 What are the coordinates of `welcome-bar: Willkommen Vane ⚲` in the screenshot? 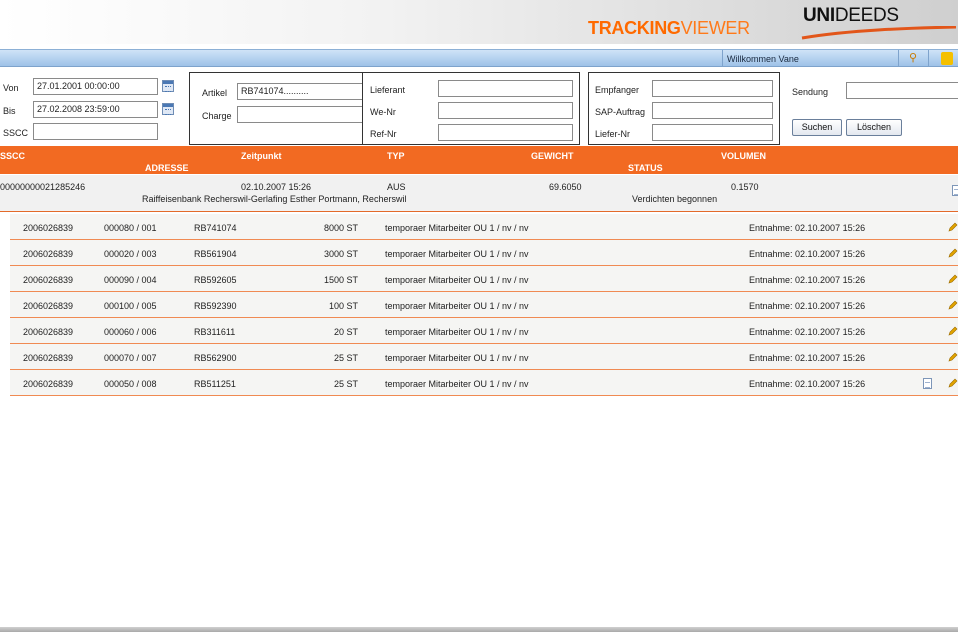 It's located at (479, 58).